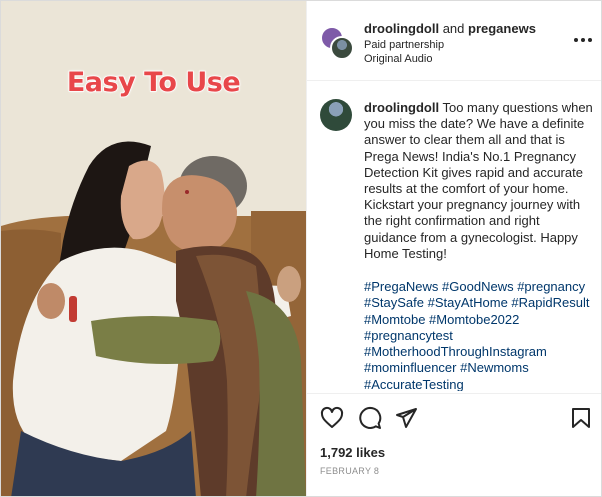  I want to click on more-options-button, so click(583, 39).